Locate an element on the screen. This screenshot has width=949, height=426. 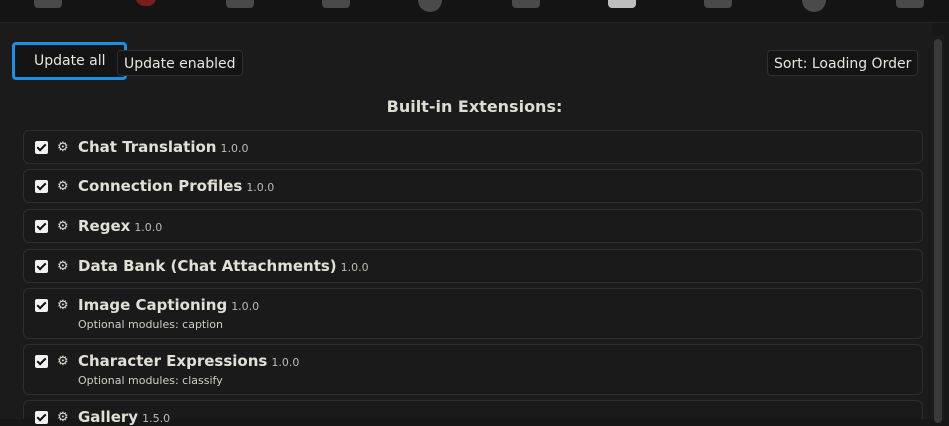
sort-button: Sort: Loading Order is located at coordinates (843, 63).